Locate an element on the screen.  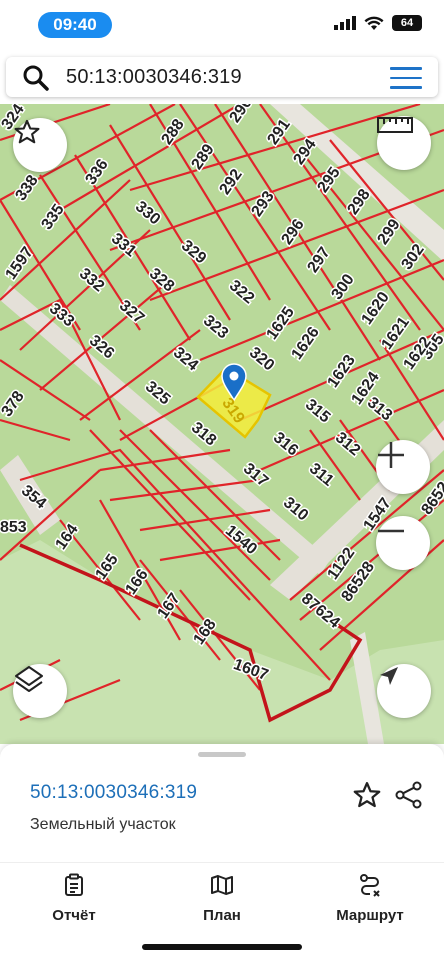
home-indicator is located at coordinates (222, 947).